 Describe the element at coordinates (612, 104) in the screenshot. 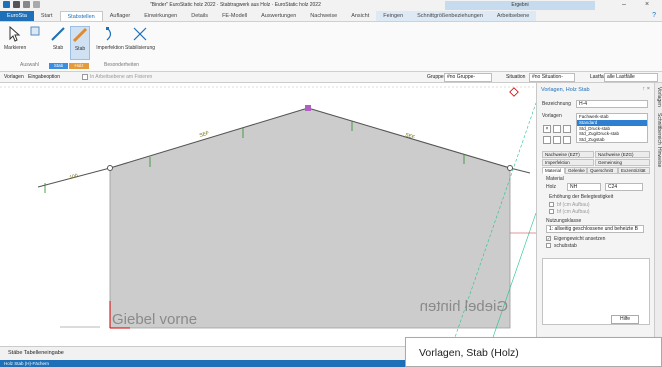

I see `bezeichnung-input: H-4` at that location.